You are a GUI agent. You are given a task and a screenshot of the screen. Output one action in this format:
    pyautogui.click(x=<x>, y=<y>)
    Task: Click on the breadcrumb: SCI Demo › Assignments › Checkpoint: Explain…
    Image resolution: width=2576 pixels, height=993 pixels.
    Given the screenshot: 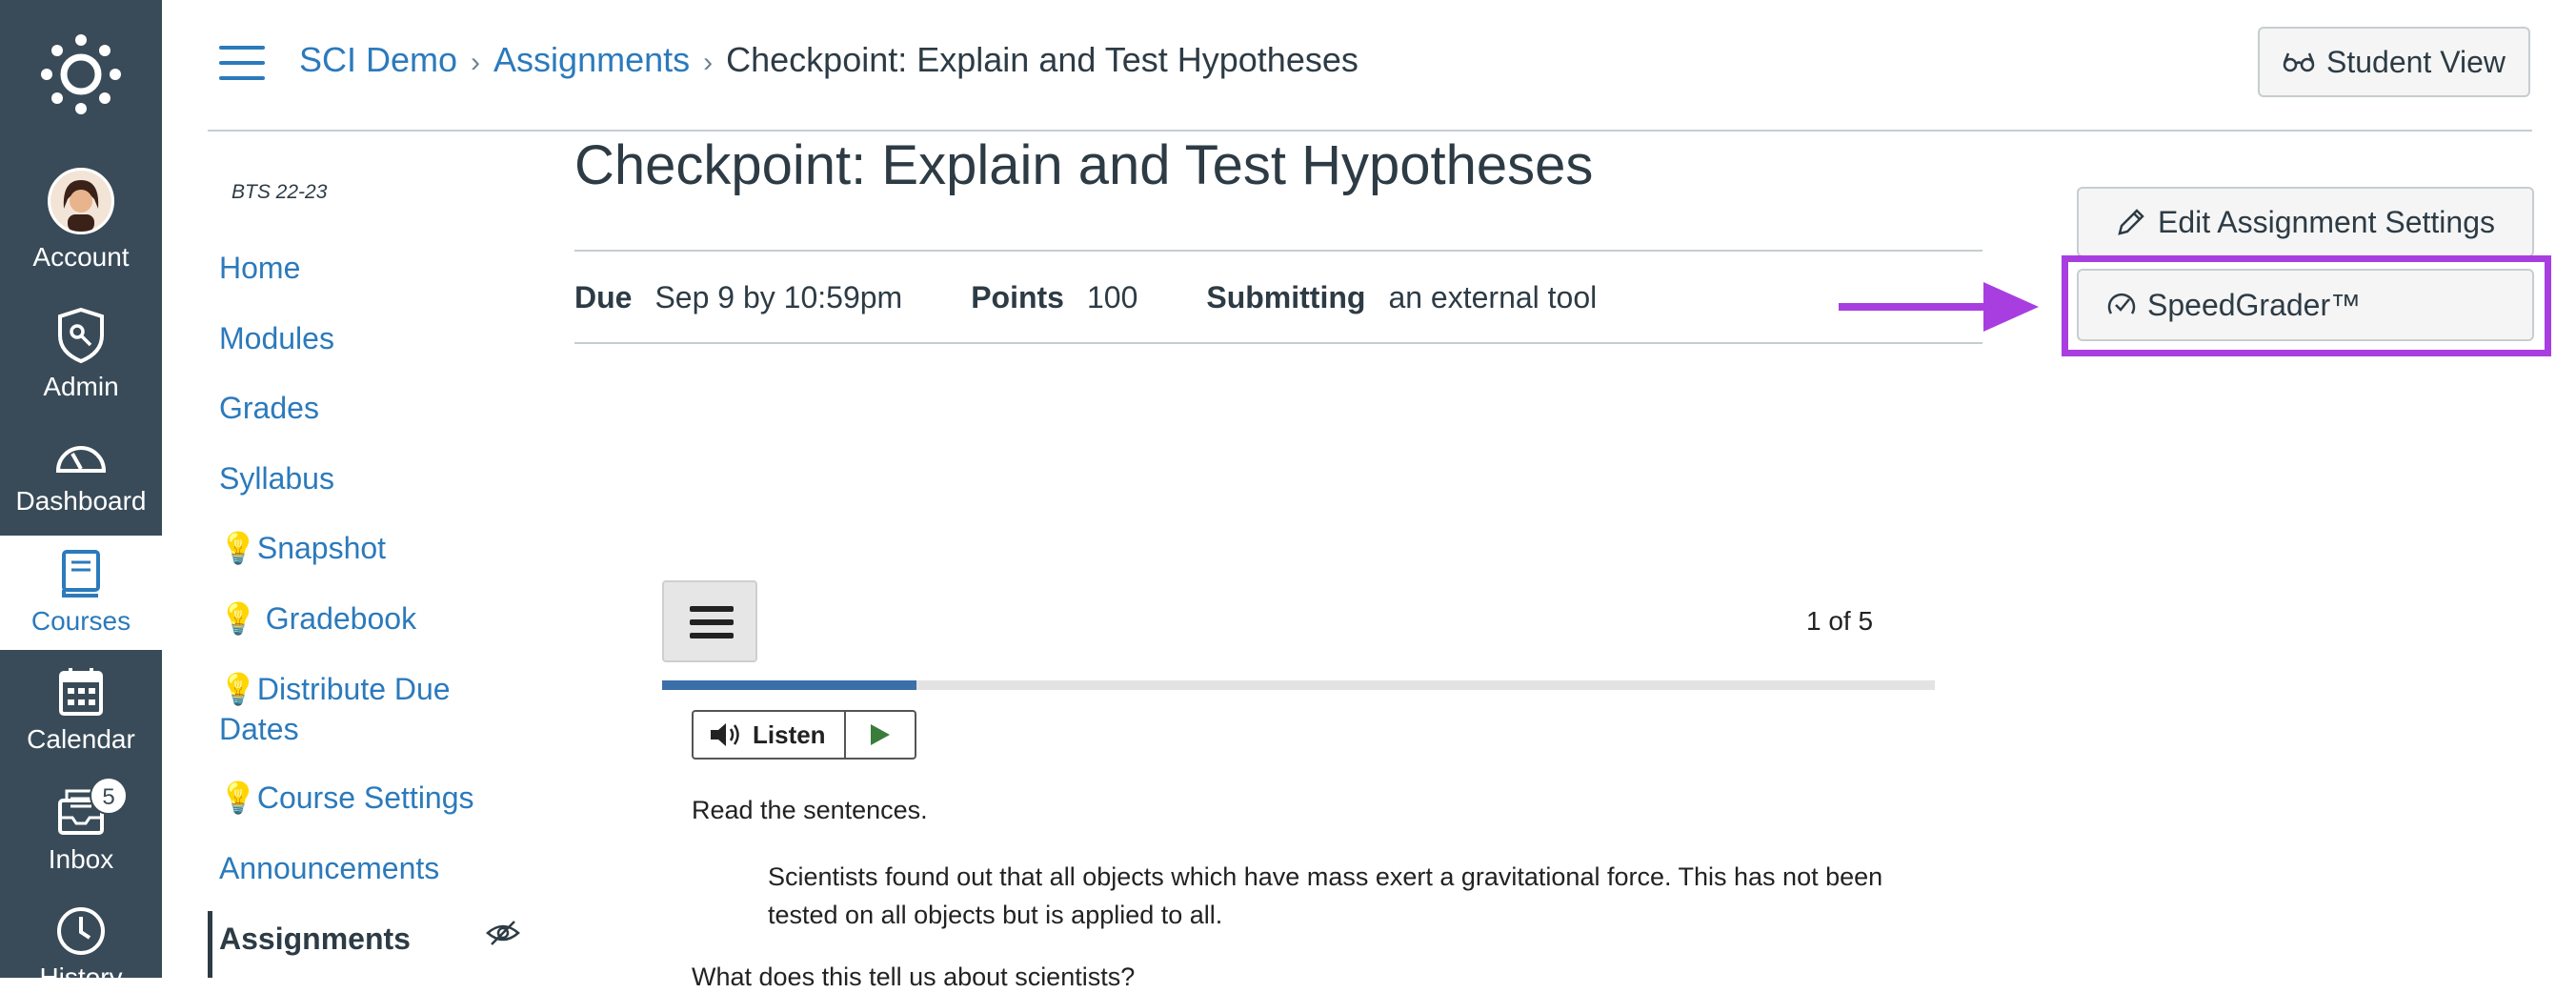 What is the action you would take?
    pyautogui.click(x=828, y=60)
    